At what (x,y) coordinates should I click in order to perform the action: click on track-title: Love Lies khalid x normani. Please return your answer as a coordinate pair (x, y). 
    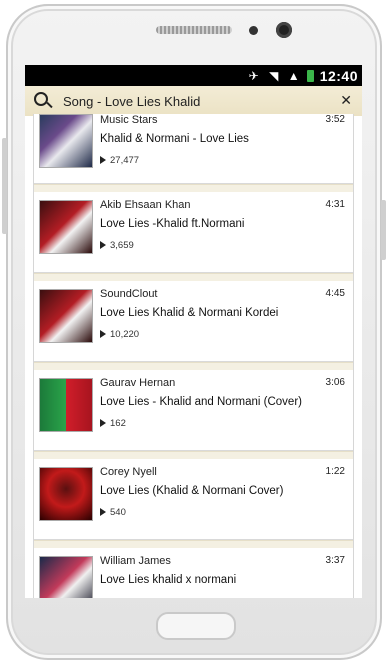
    Looking at the image, I should click on (168, 580).